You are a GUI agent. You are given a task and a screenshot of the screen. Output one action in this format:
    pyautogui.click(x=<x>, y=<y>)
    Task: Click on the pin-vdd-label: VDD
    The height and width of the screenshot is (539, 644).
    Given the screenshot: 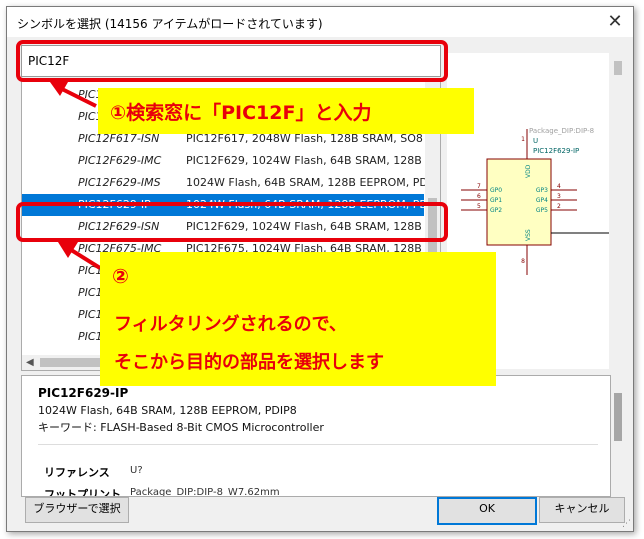 What is the action you would take?
    pyautogui.click(x=528, y=171)
    